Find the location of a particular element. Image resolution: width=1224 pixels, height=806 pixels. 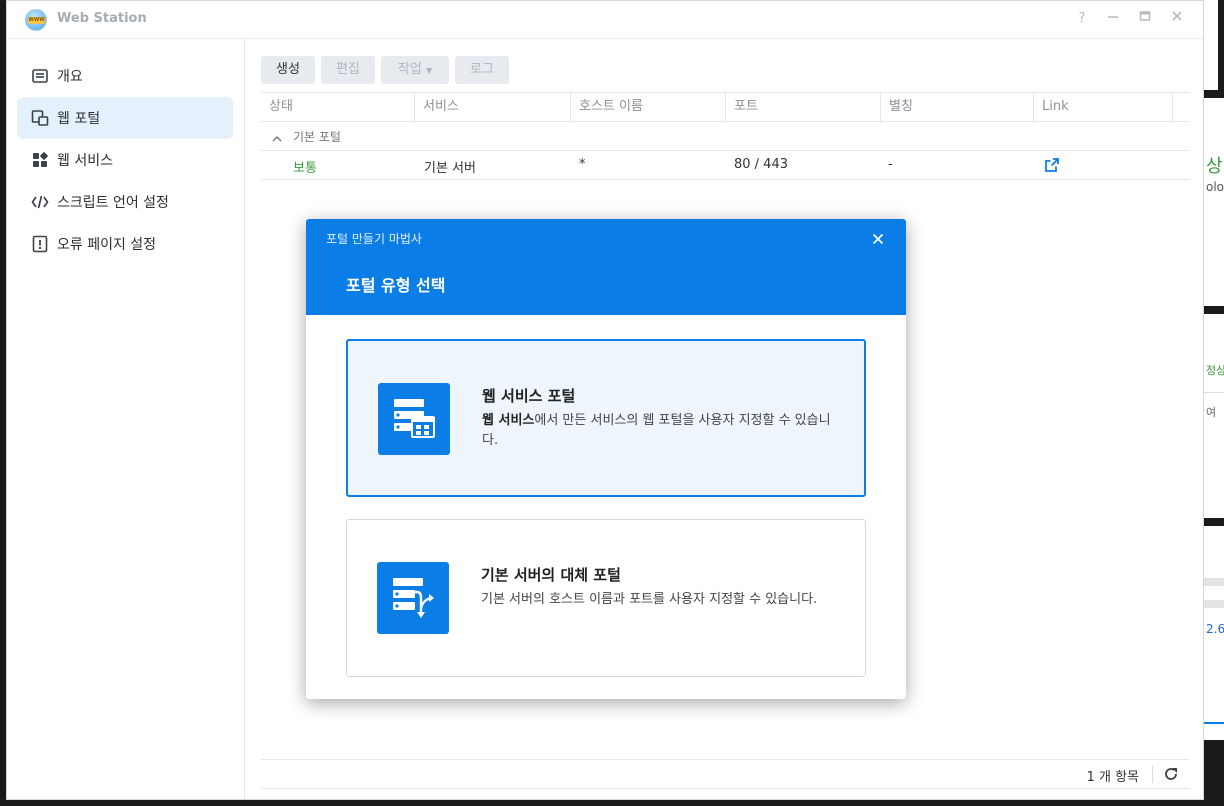

grid-footer: 1 개 항목 is located at coordinates (725, 774).